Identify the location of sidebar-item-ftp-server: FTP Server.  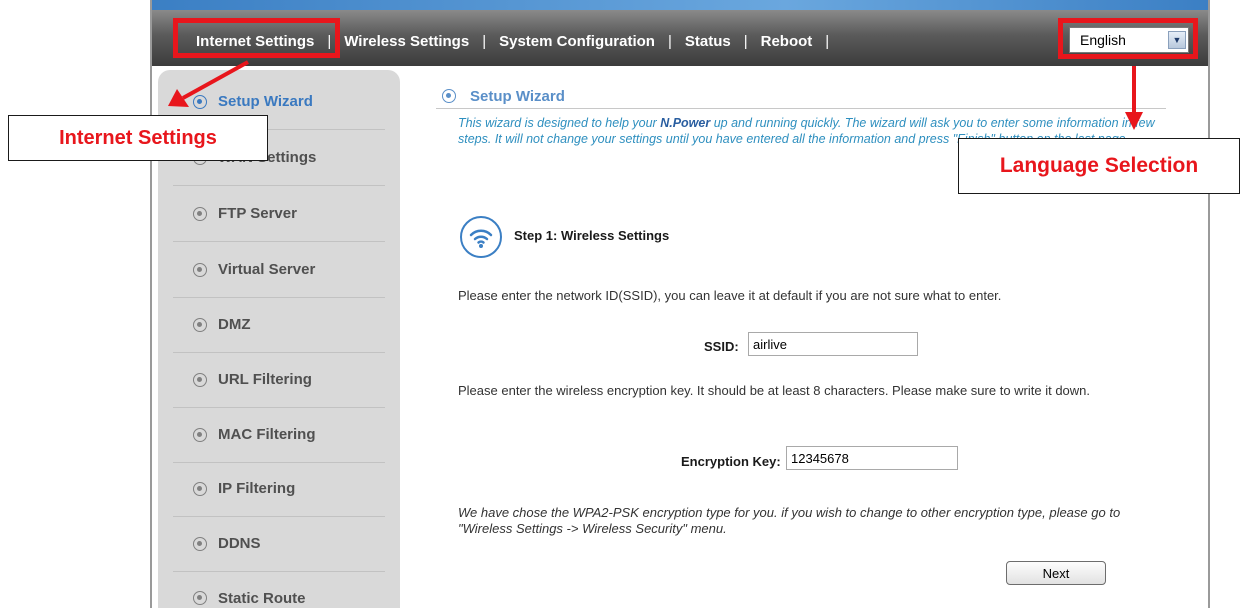
(279, 214).